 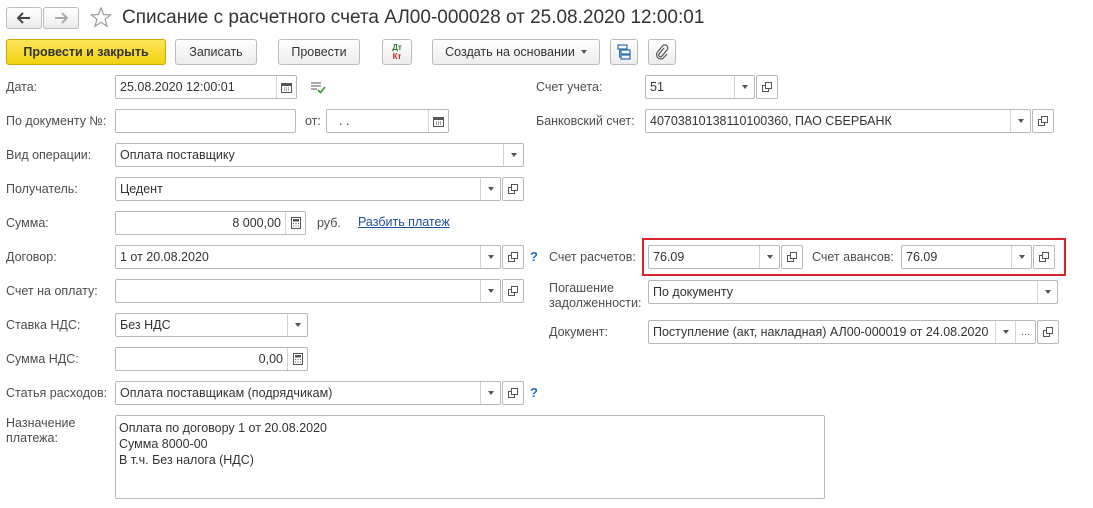 What do you see at coordinates (101, 17) in the screenshot?
I see `favorite-star-icon` at bounding box center [101, 17].